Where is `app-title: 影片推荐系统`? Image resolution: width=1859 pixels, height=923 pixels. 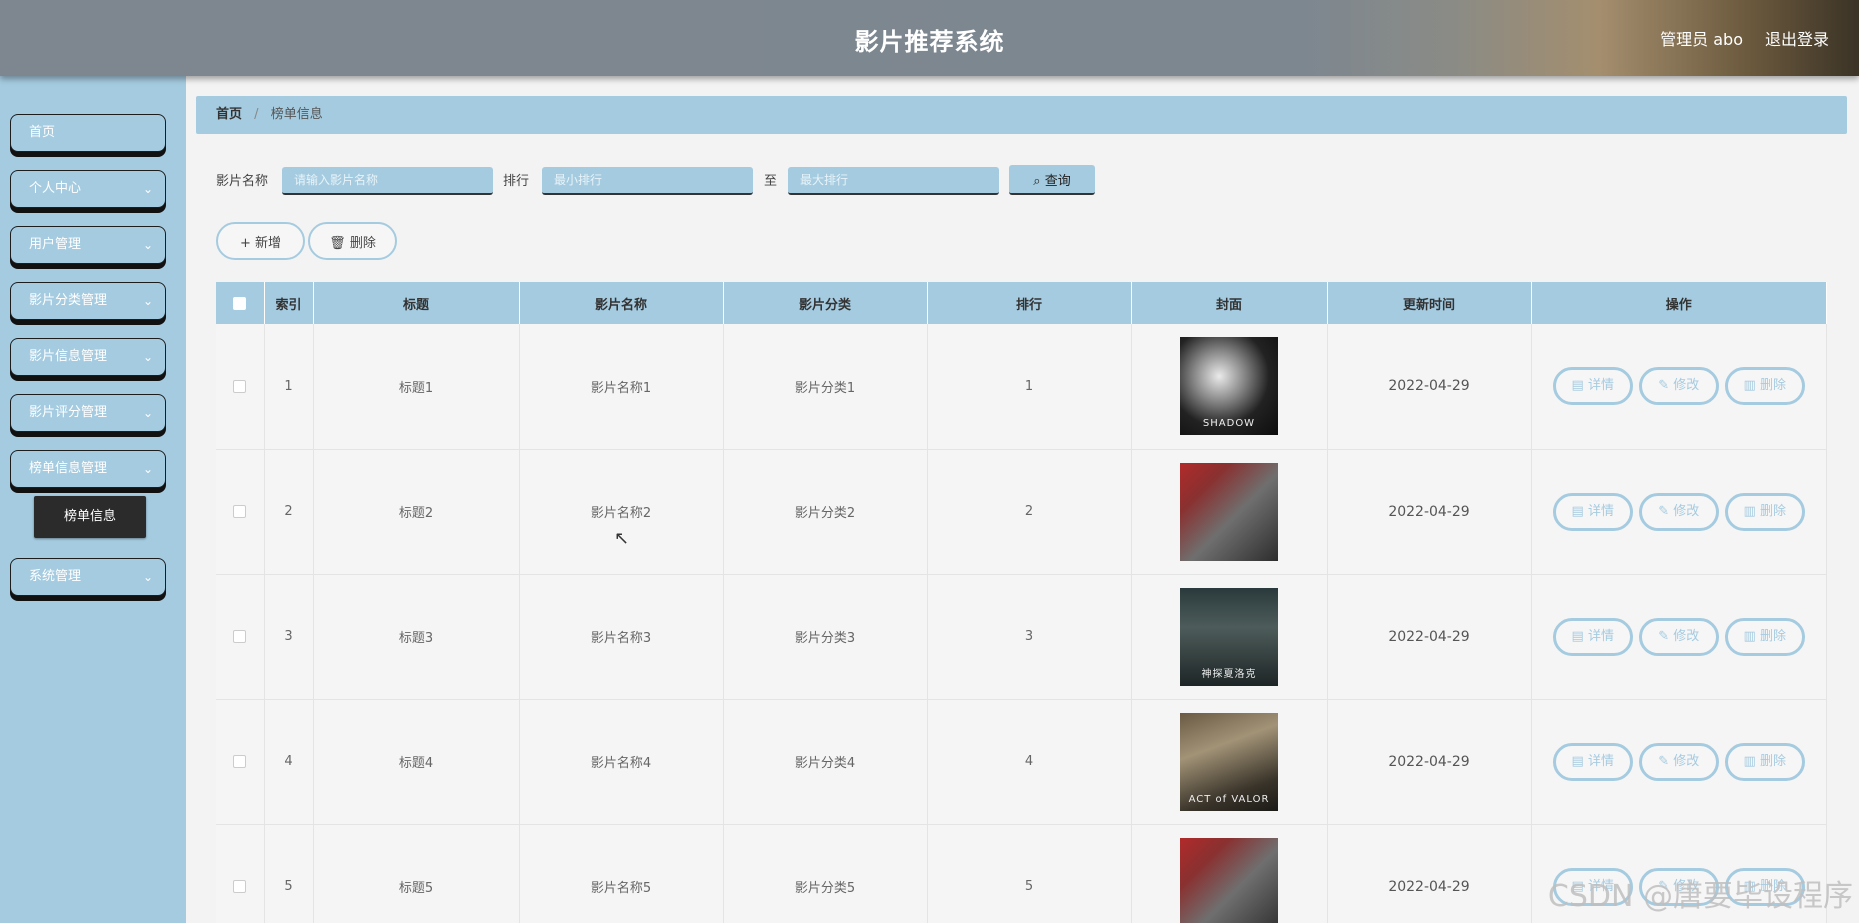 app-title: 影片推荐系统 is located at coordinates (929, 42).